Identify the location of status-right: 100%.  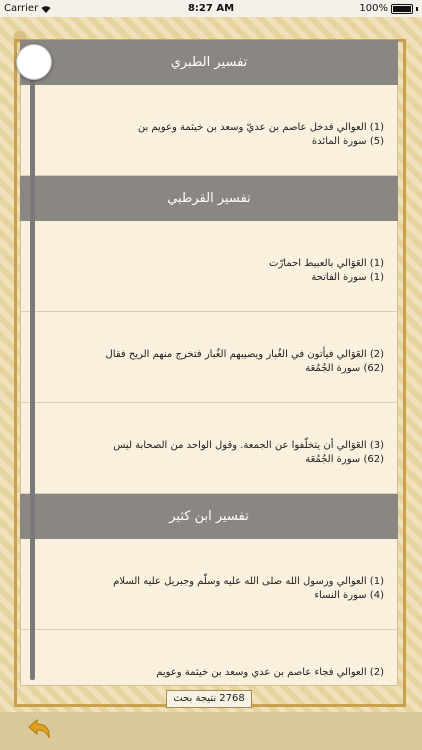
(388, 8).